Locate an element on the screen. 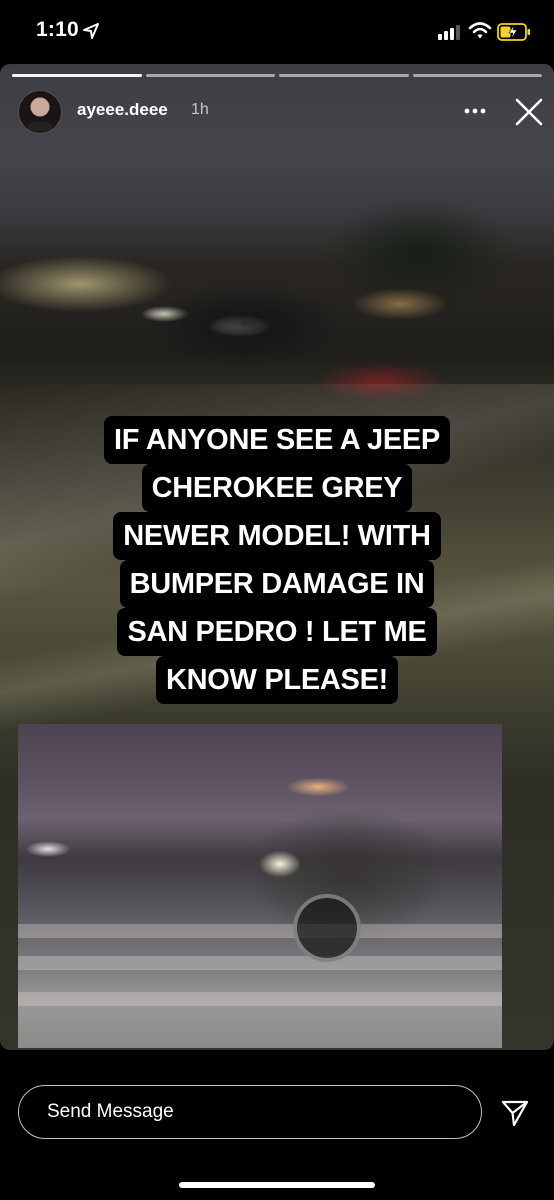 This screenshot has width=554, height=1200. bottom-bar is located at coordinates (277, 1125).